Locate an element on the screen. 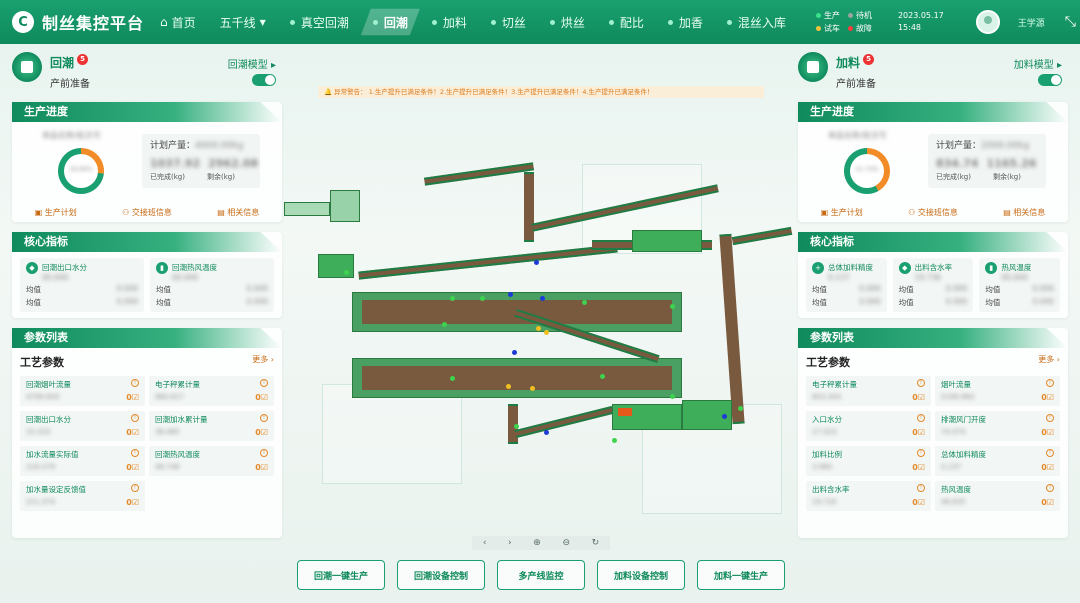 Image resolution: width=1080 pixels, height=603 pixels. param-label: 回潮加水累计量 is located at coordinates (181, 419).